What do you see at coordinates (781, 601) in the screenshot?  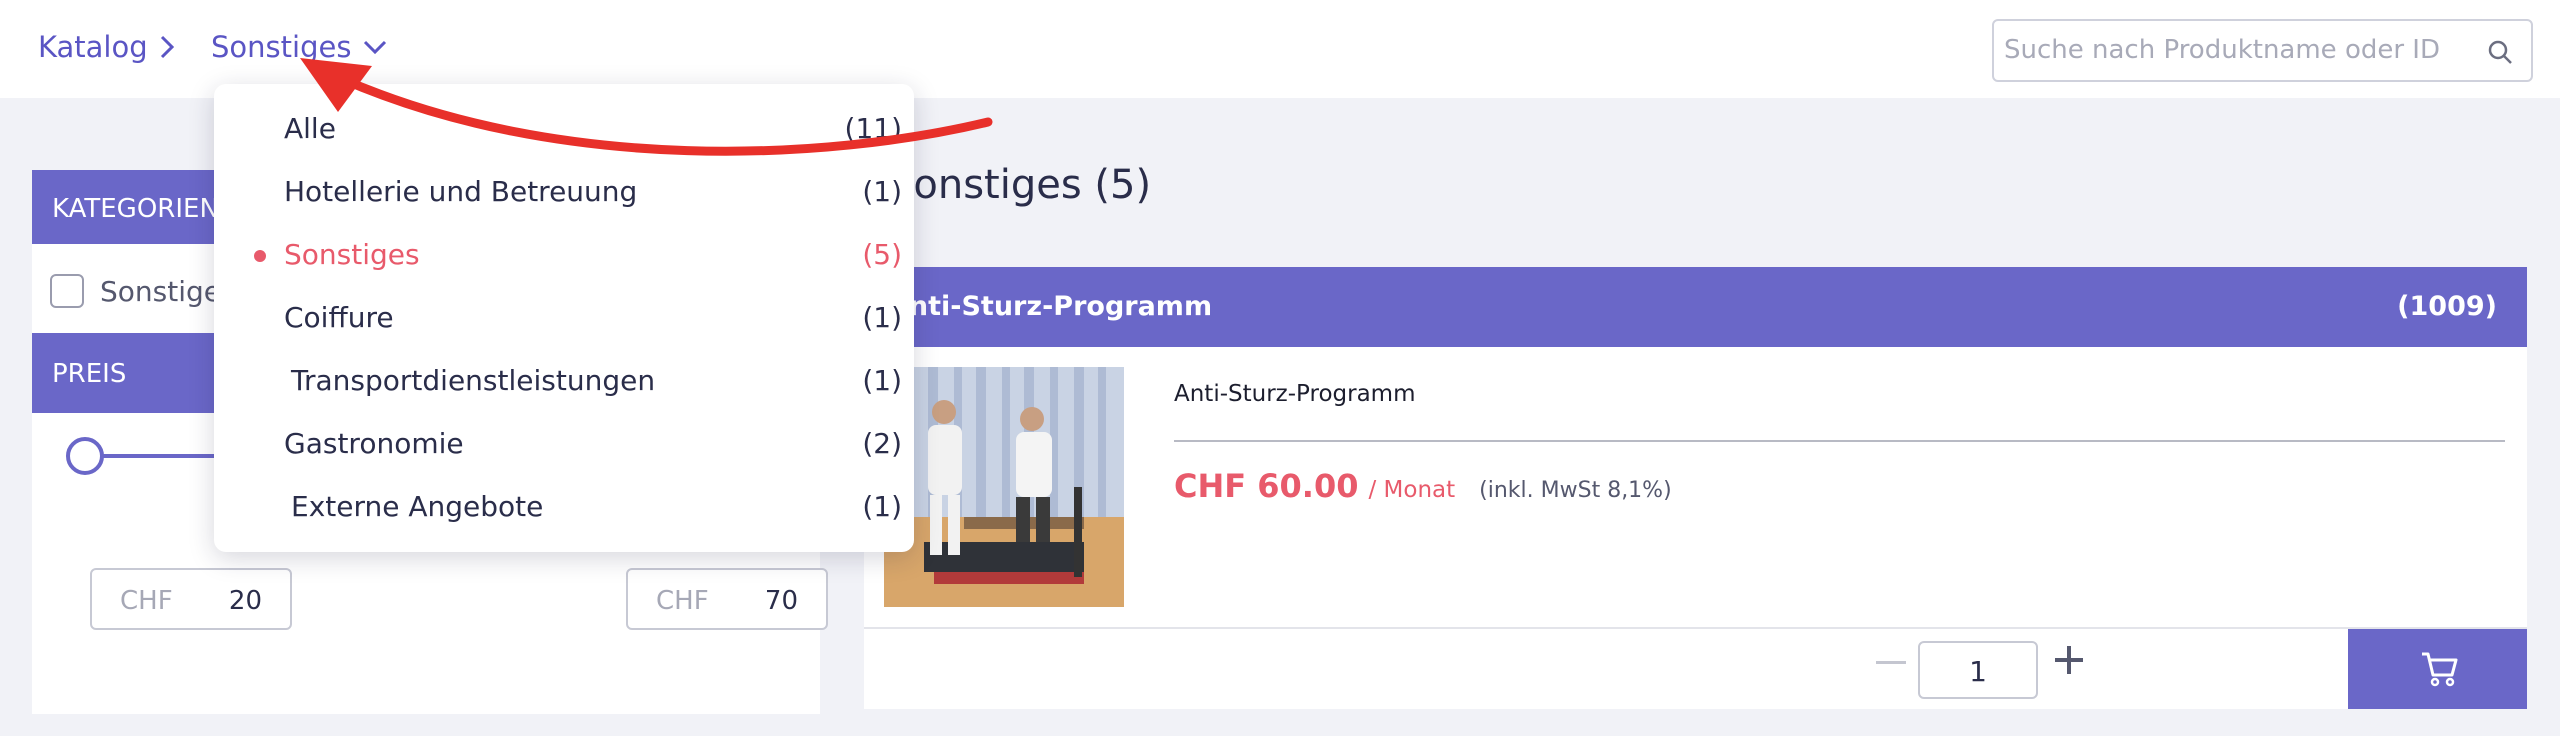 I see `price-max-value: 70` at bounding box center [781, 601].